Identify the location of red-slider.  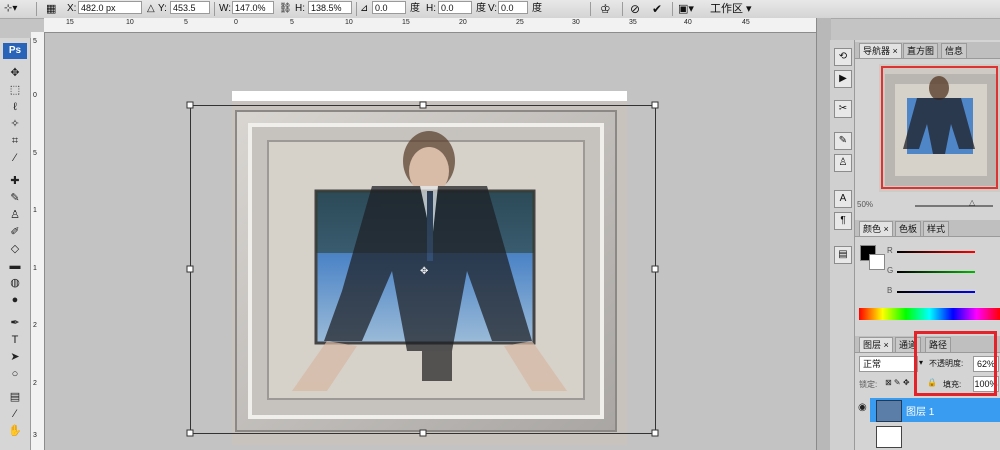
(936, 252).